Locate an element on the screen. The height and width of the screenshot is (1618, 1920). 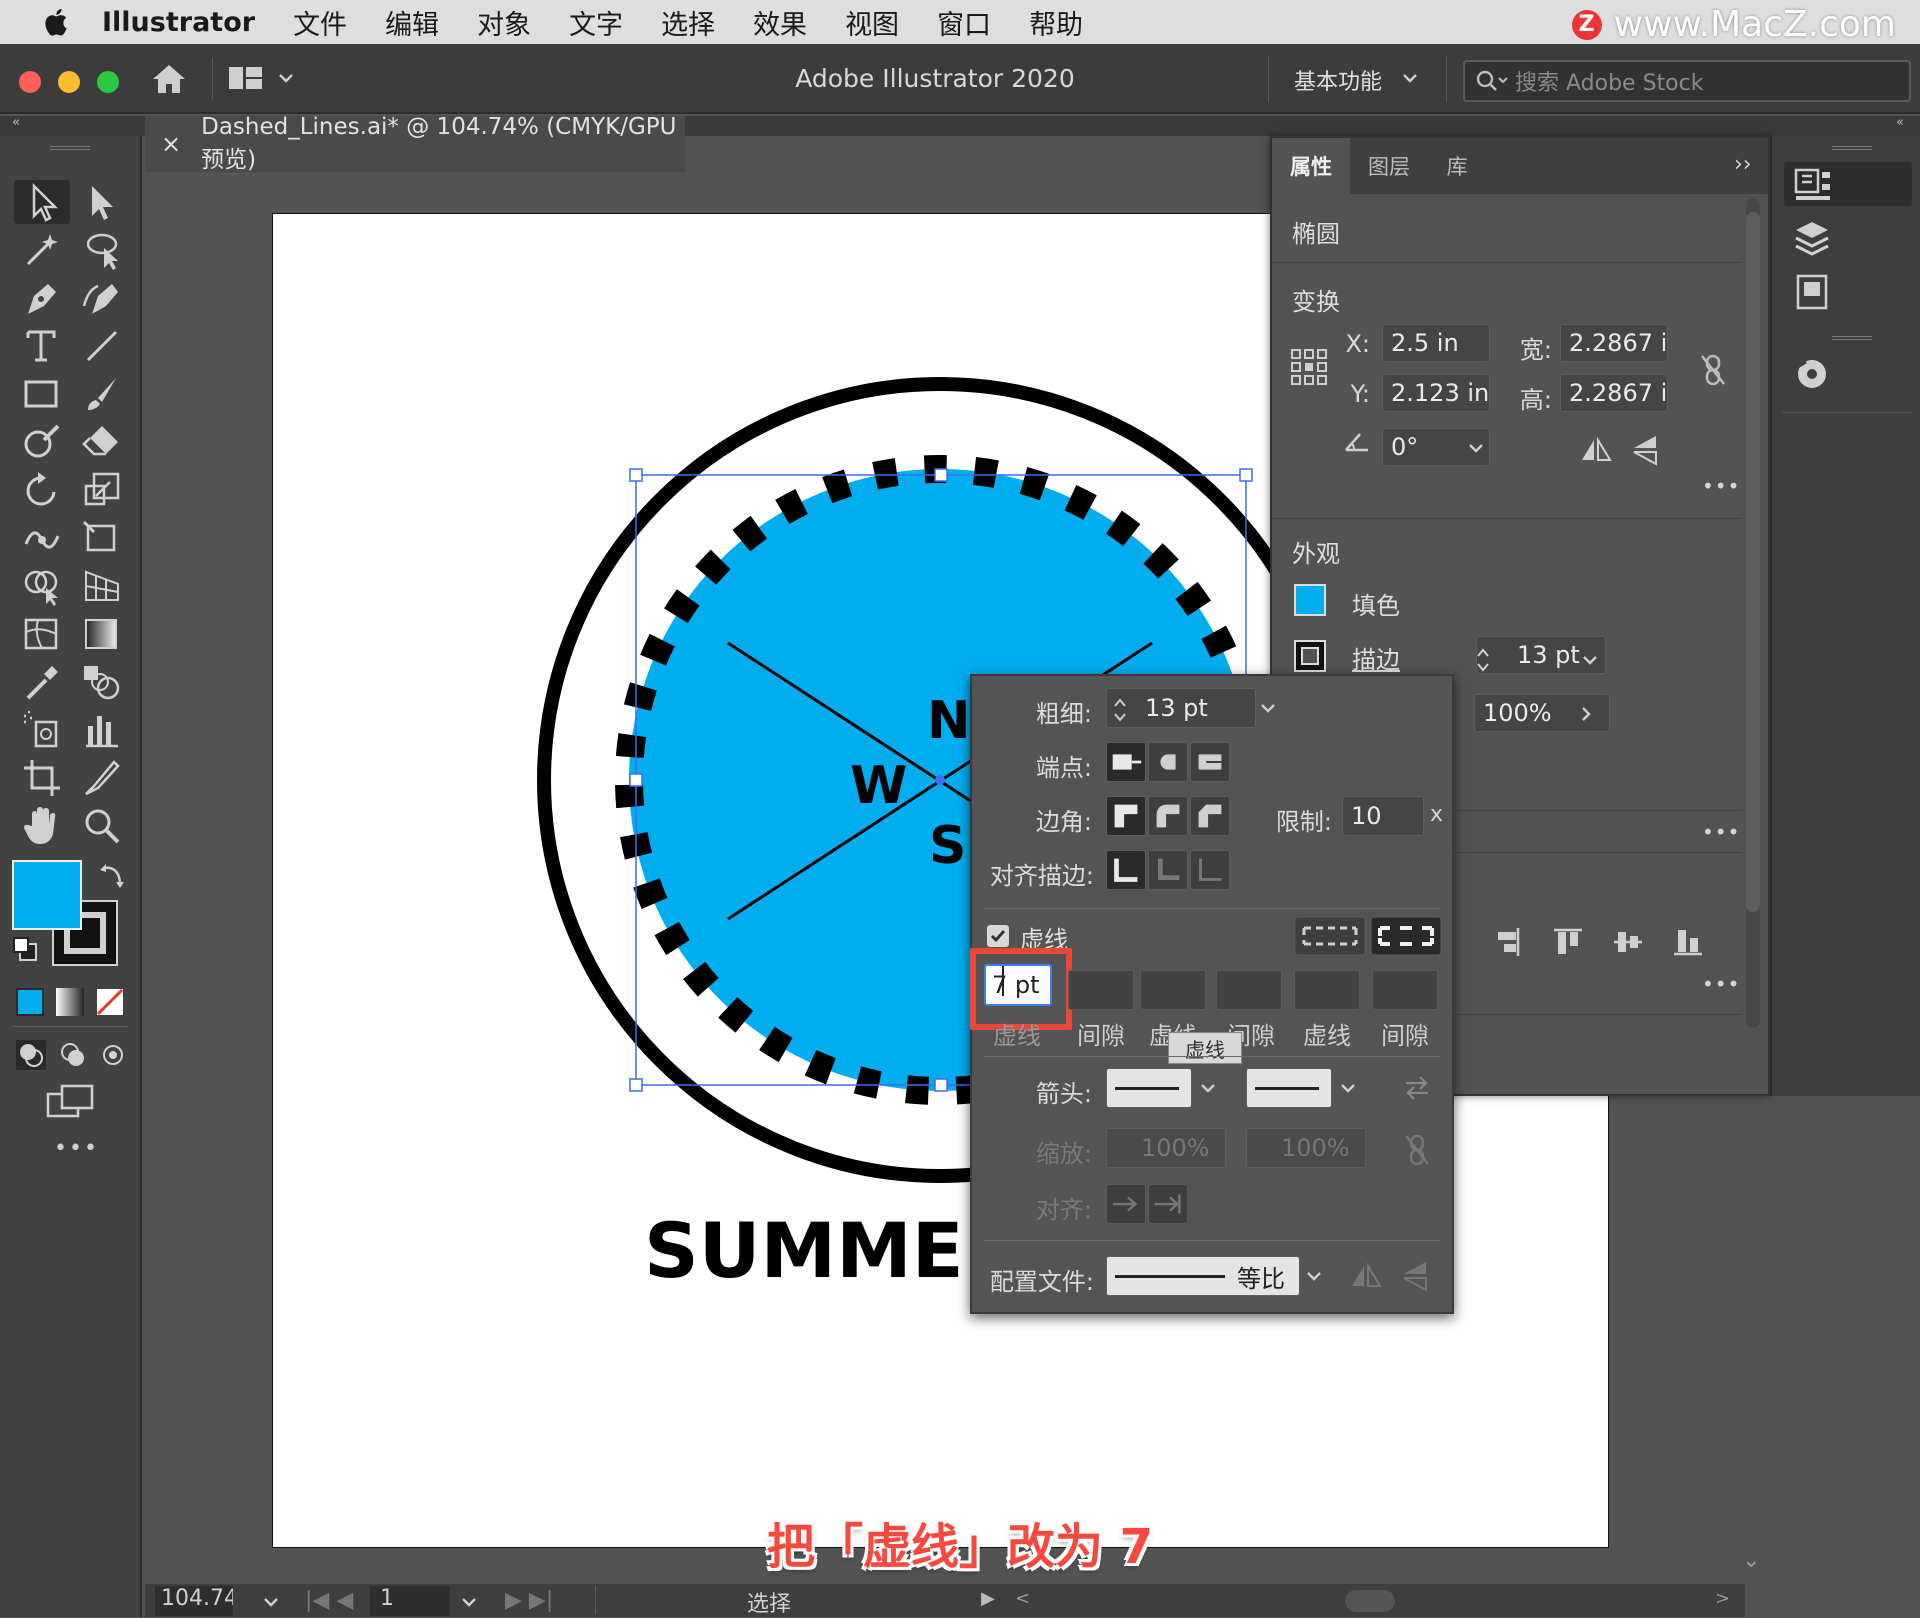
align-top-icon is located at coordinates (1568, 942).